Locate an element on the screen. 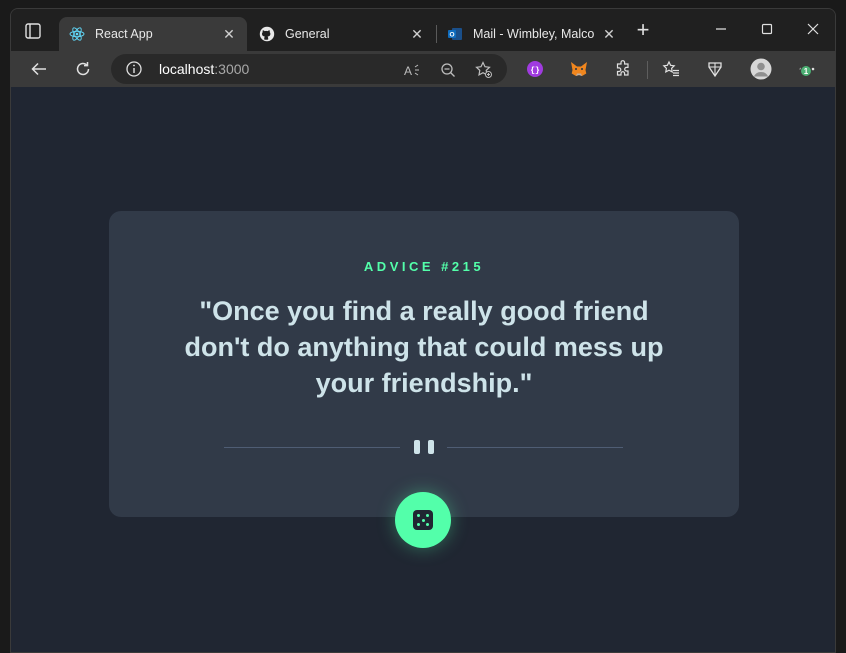 This screenshot has height=653, width=846. minimize-button is located at coordinates (721, 29).